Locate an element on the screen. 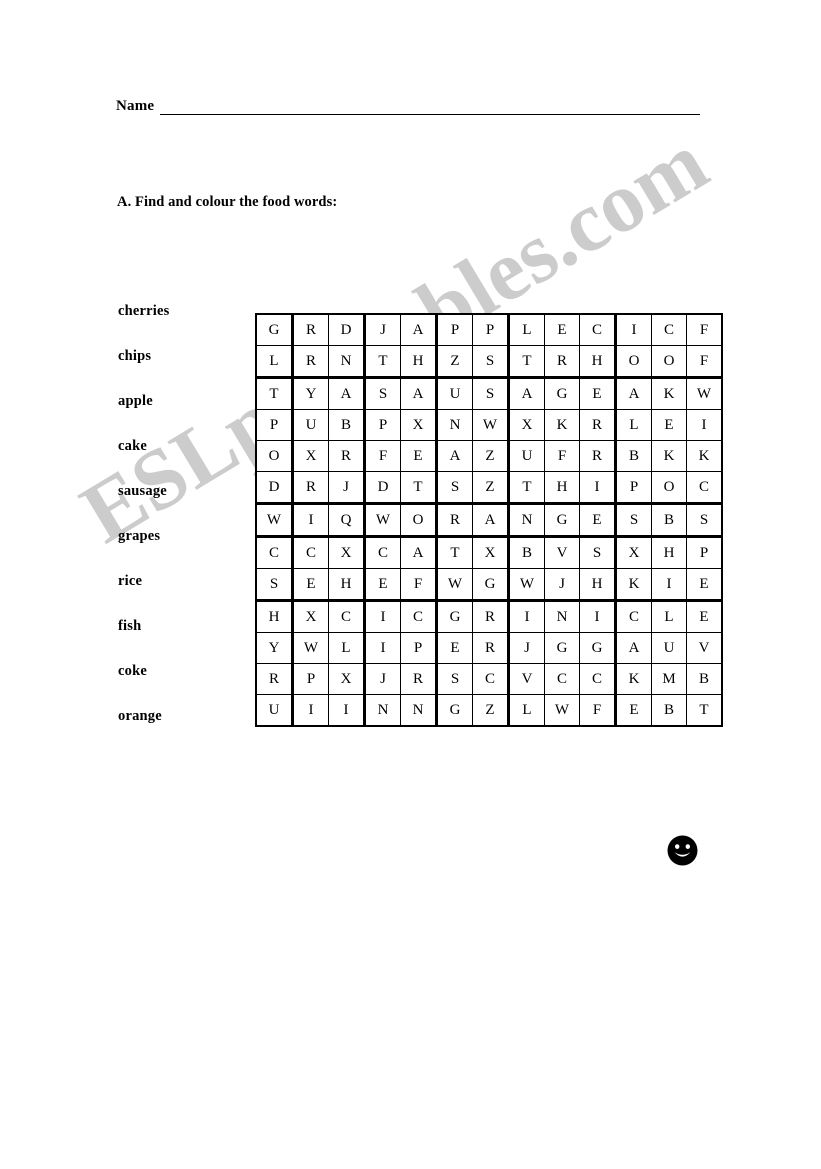 The height and width of the screenshot is (1169, 821). word-search-cell: M is located at coordinates (669, 679).